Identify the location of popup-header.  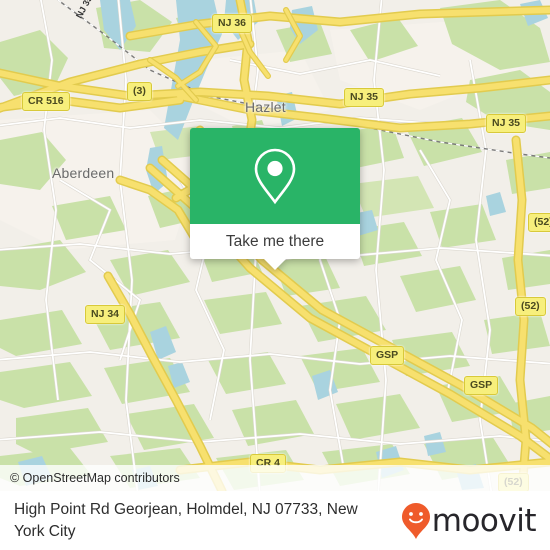
(275, 176).